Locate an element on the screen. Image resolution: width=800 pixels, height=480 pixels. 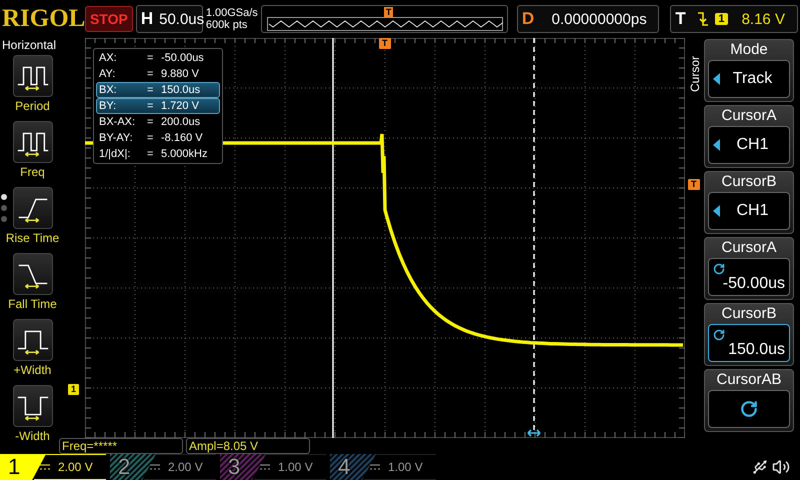
readout-value: 5.000kHz is located at coordinates (184, 154).